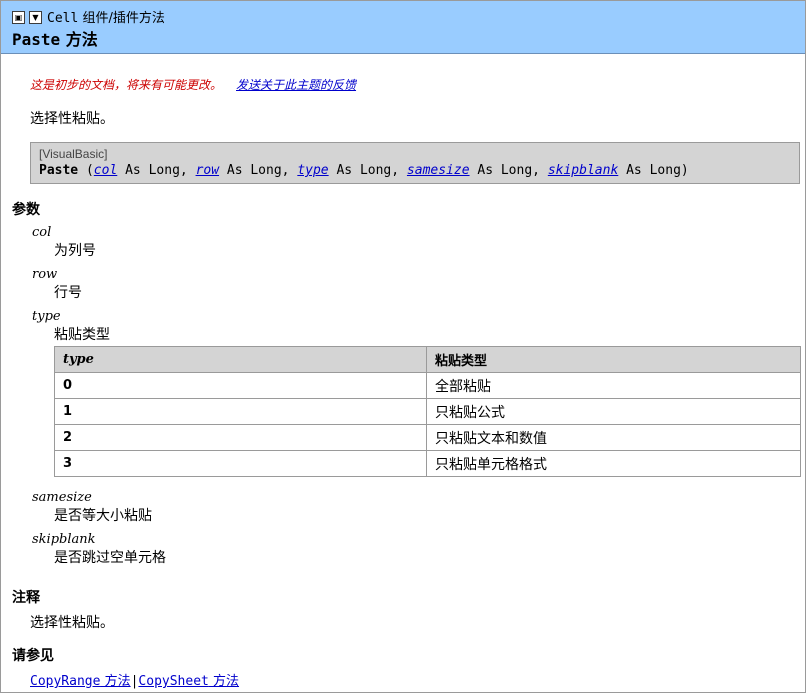  Describe the element at coordinates (240, 437) in the screenshot. I see `type-value: 2` at that location.